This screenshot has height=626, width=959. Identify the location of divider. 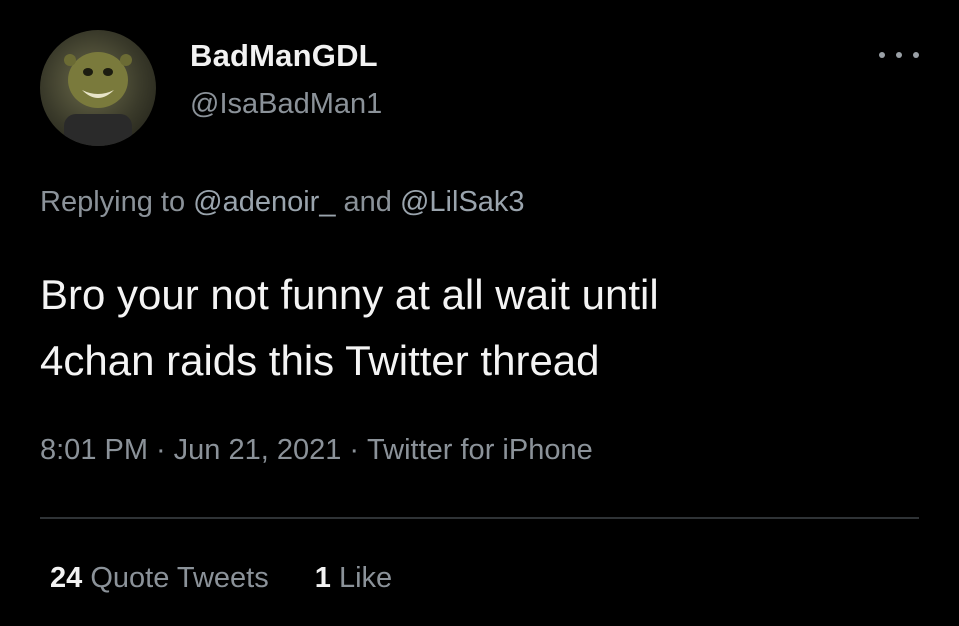
(479, 518).